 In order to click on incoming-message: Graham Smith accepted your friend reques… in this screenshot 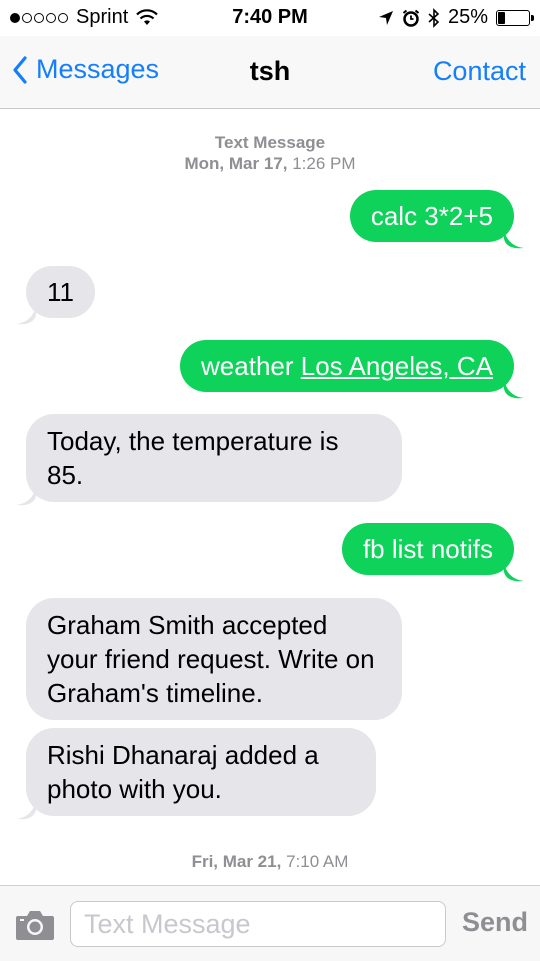, I will do `click(214, 659)`.